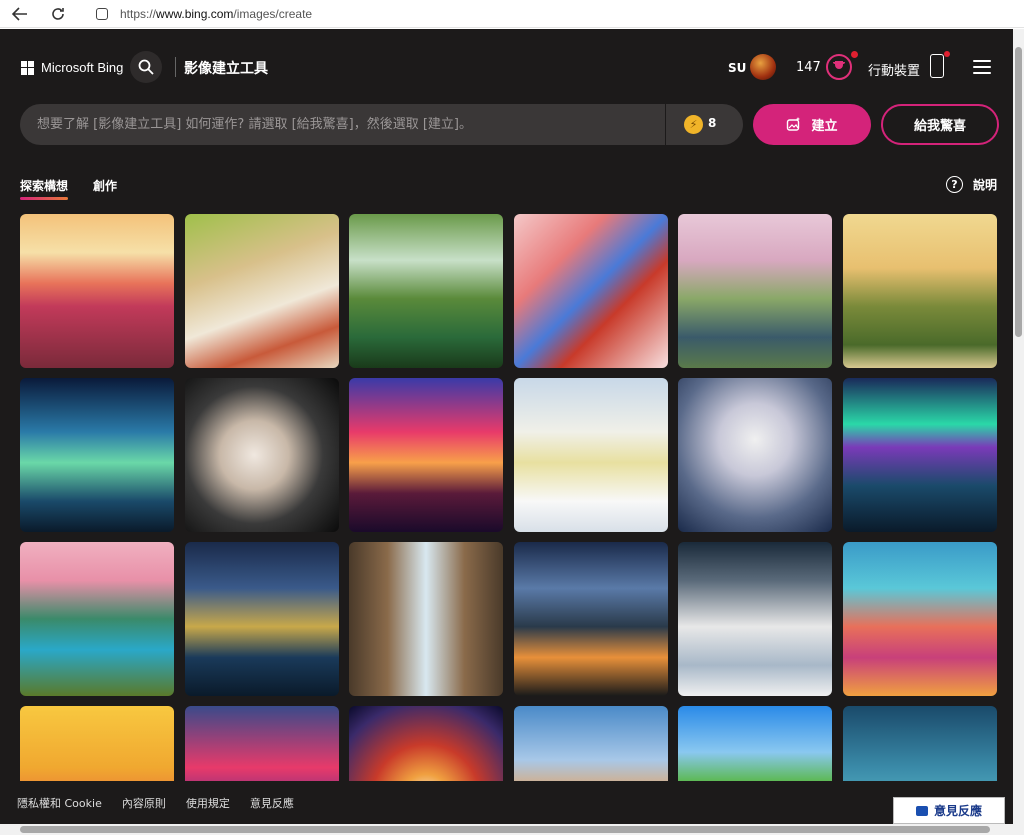 This screenshot has width=1024, height=835. I want to click on microsoft-bing-logo: Microsoft Bing, so click(72, 67).